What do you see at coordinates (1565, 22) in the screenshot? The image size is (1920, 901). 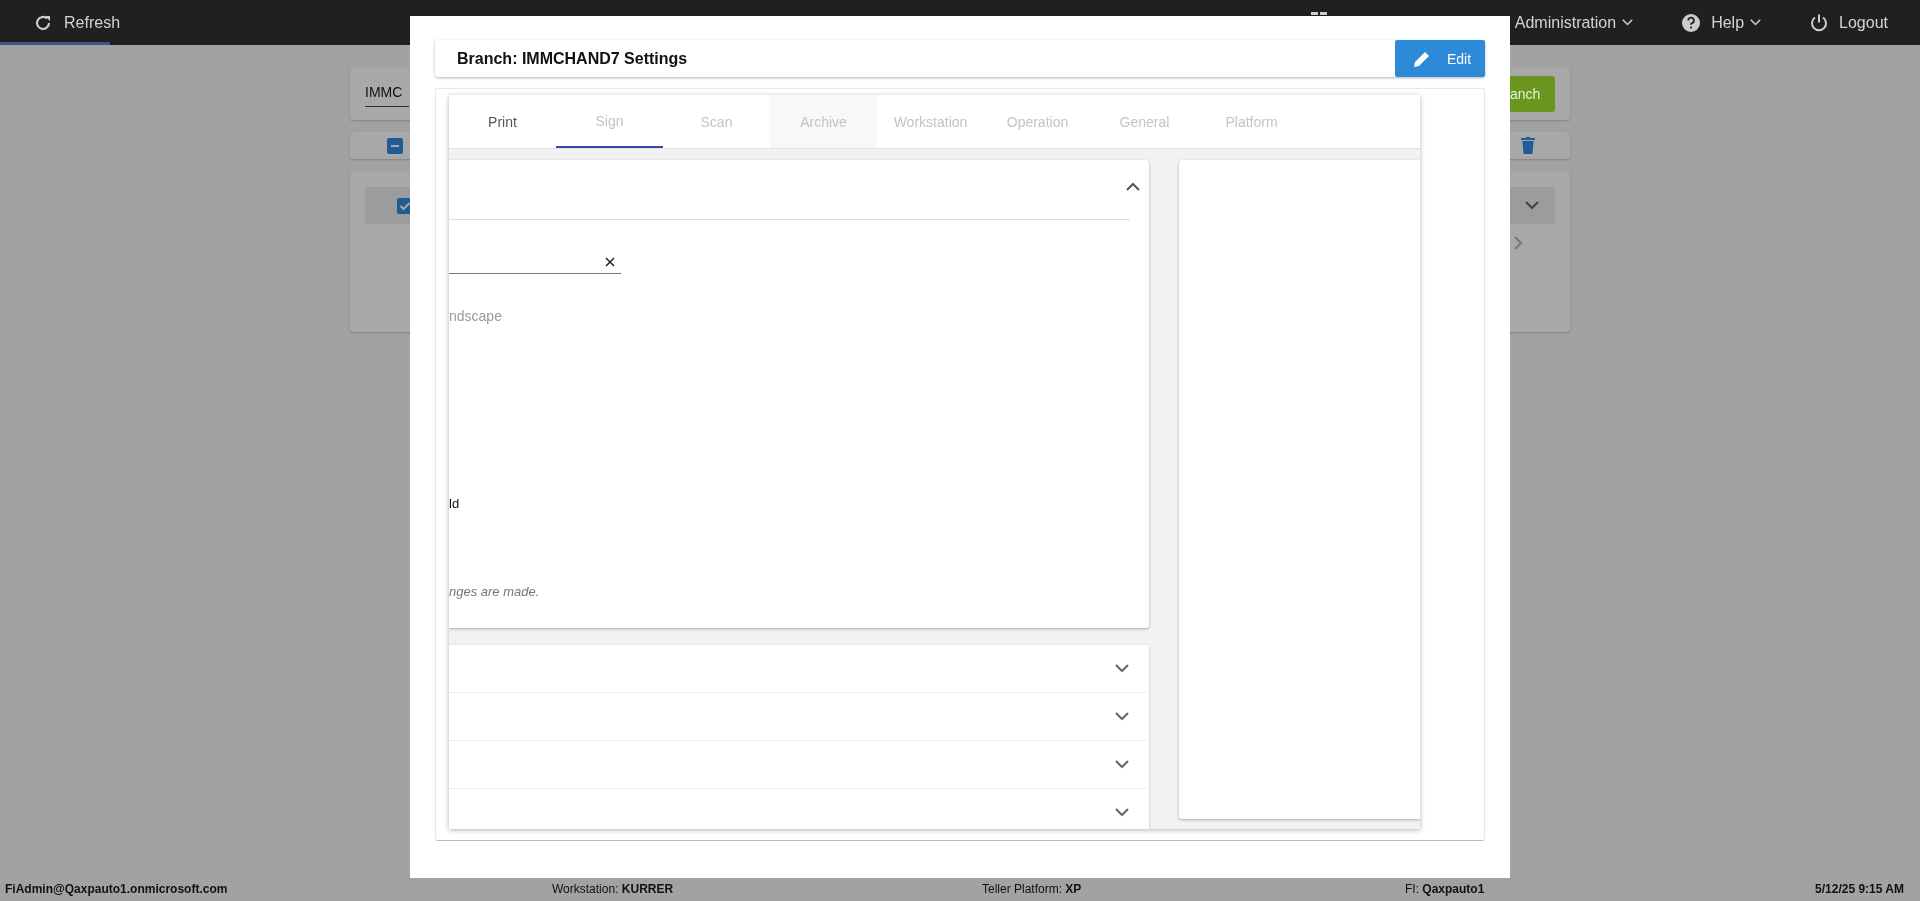 I see `menu-link: Administration` at bounding box center [1565, 22].